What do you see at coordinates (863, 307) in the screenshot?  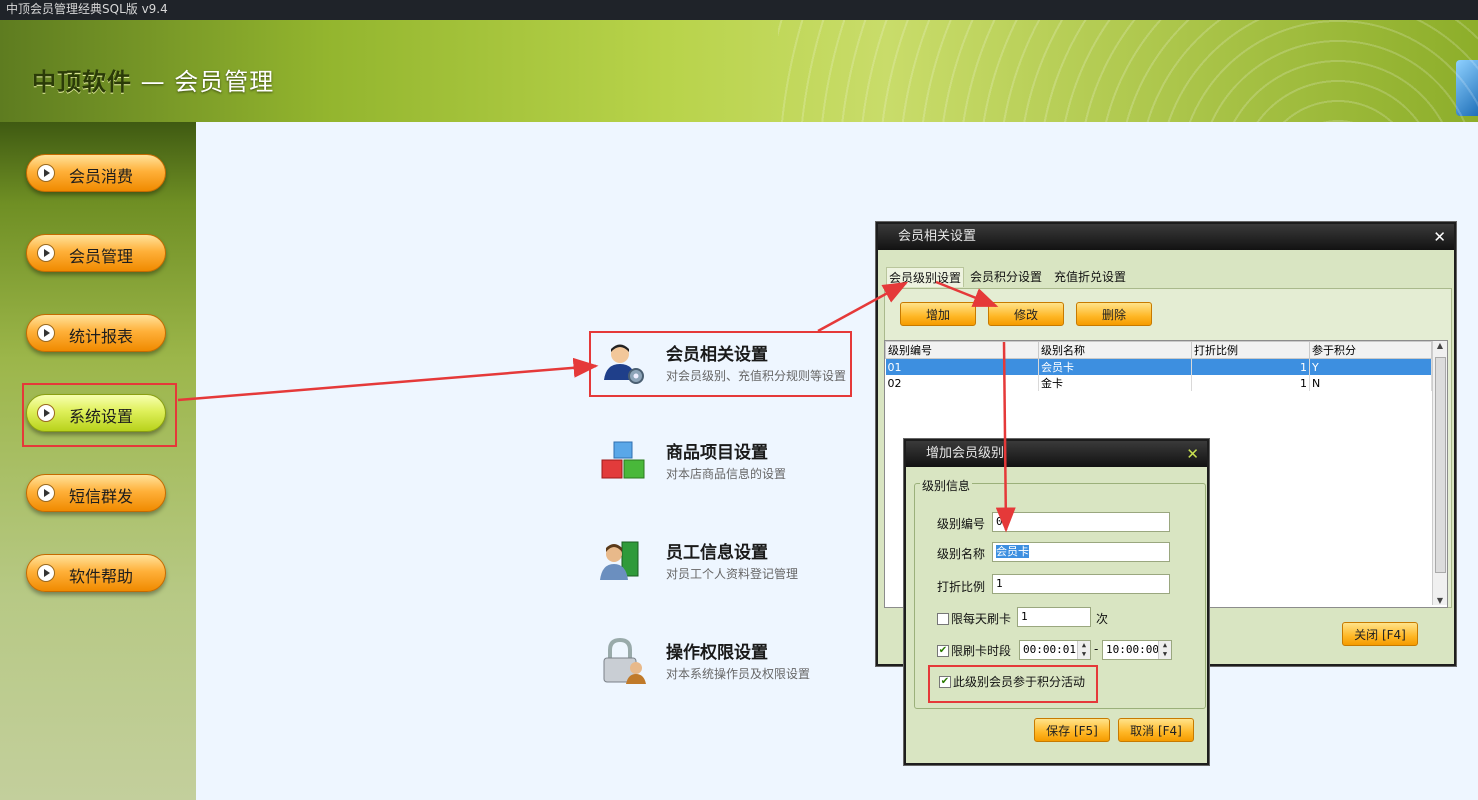 I see `arrow-to-tab` at bounding box center [863, 307].